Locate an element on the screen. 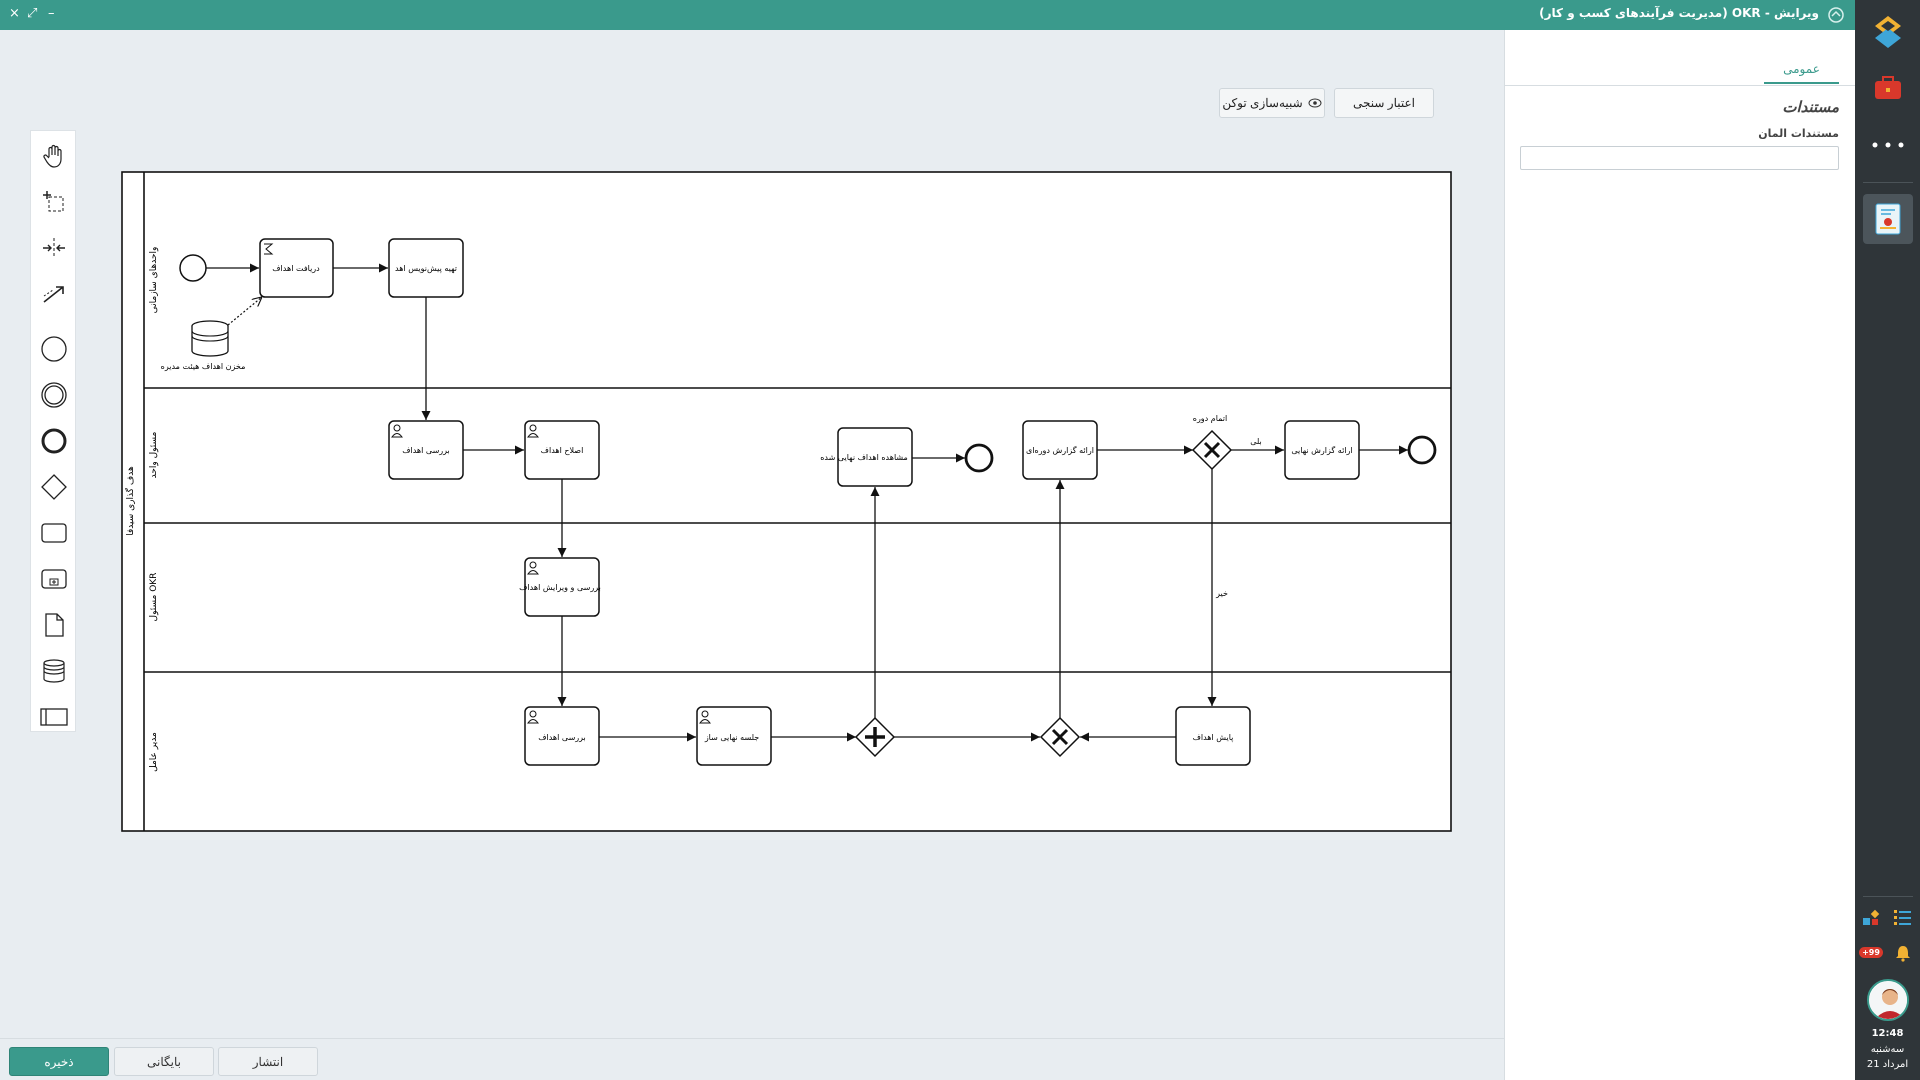 This screenshot has width=1920, height=1080. bell-icon is located at coordinates (1903, 953).